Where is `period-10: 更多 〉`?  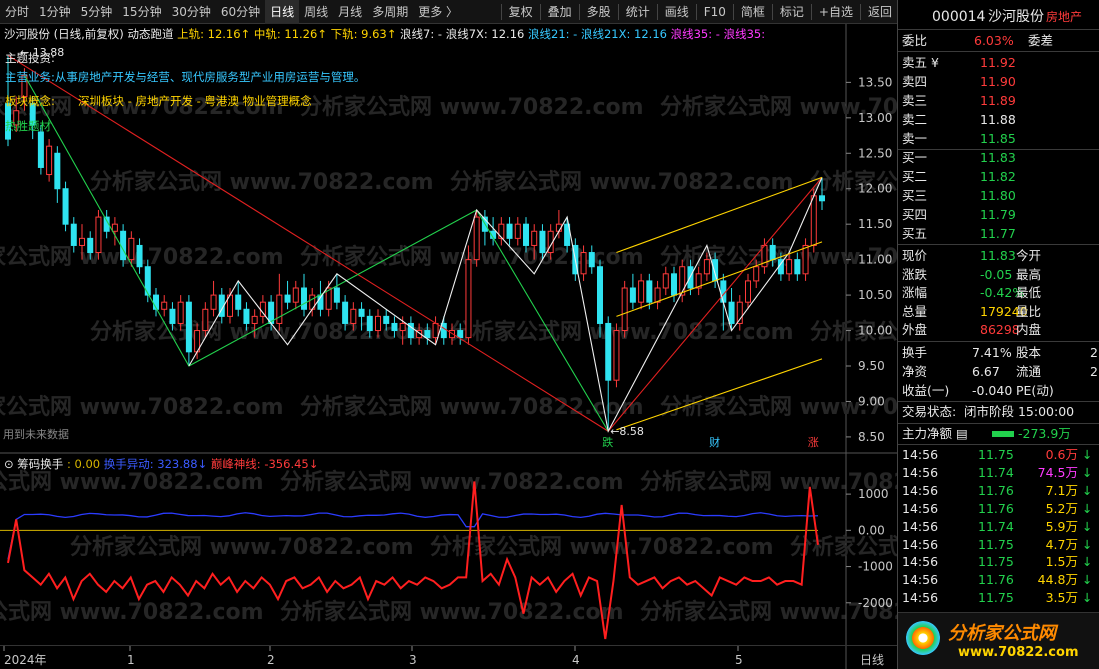 period-10: 更多 〉 is located at coordinates (438, 12).